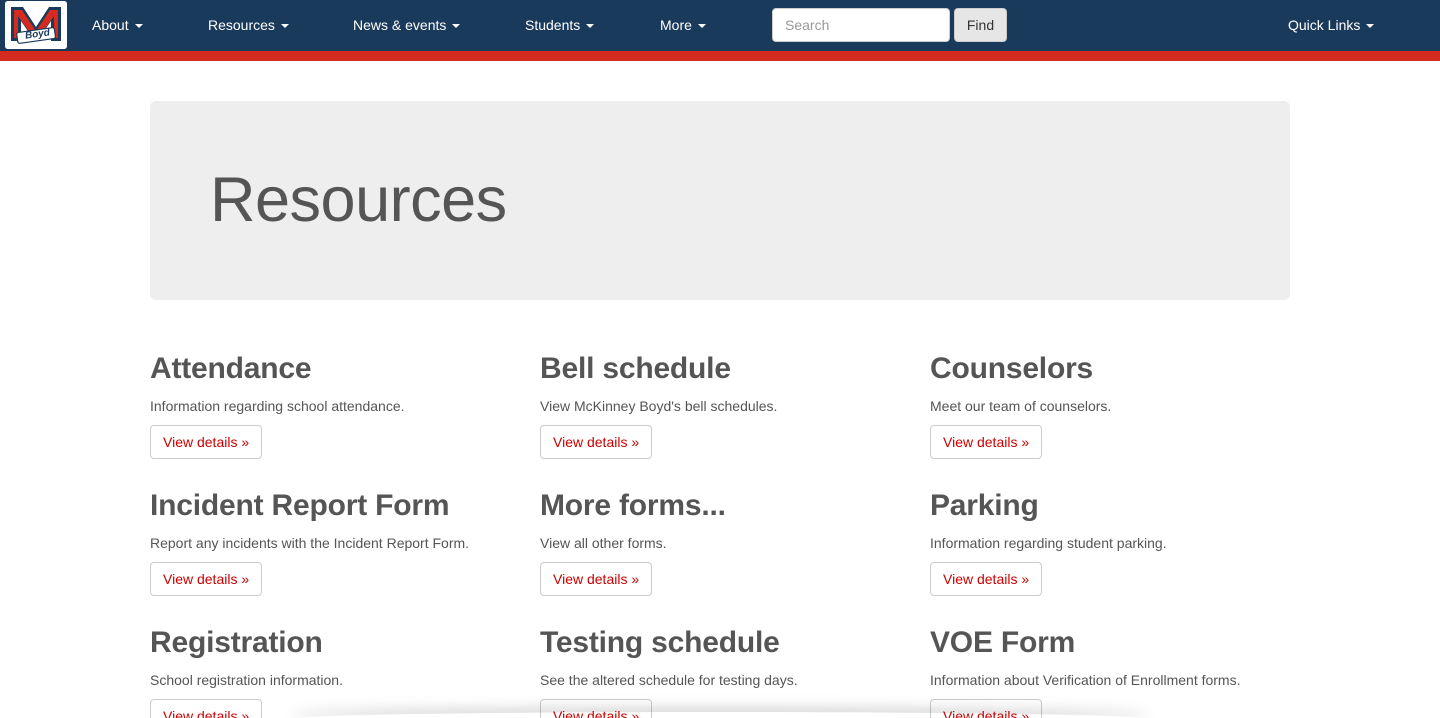 This screenshot has width=1440, height=718. Describe the element at coordinates (1048, 543) in the screenshot. I see `resource-description: Information regarding student parking.` at that location.